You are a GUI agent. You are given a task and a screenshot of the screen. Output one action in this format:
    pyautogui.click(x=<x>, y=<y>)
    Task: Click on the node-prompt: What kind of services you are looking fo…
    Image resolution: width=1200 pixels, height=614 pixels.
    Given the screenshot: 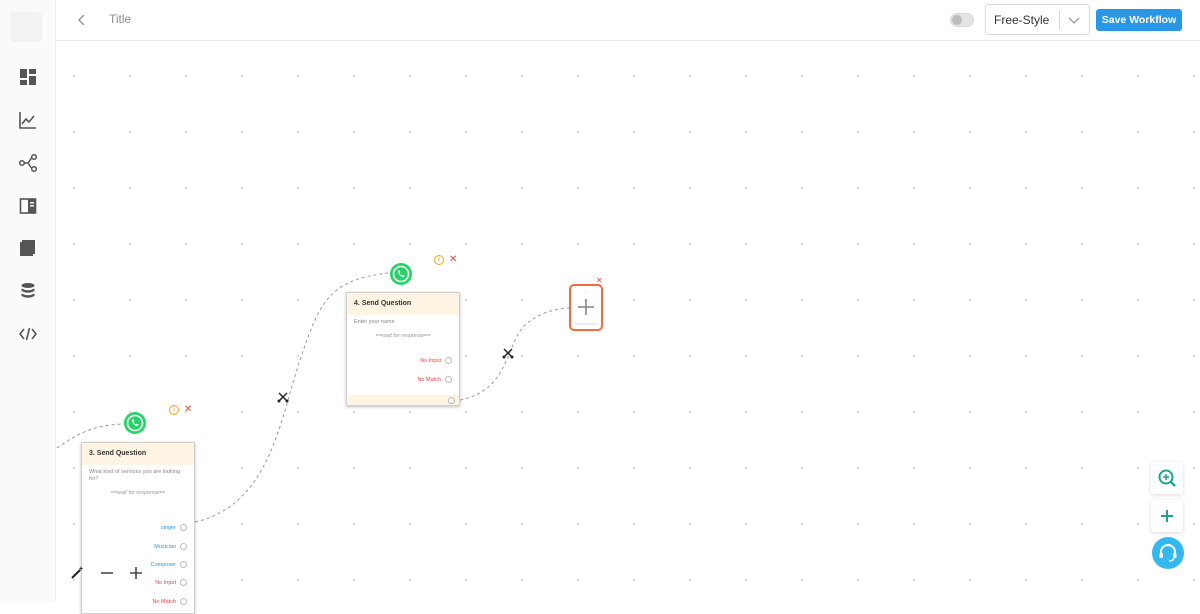 What is the action you would take?
    pyautogui.click(x=135, y=475)
    